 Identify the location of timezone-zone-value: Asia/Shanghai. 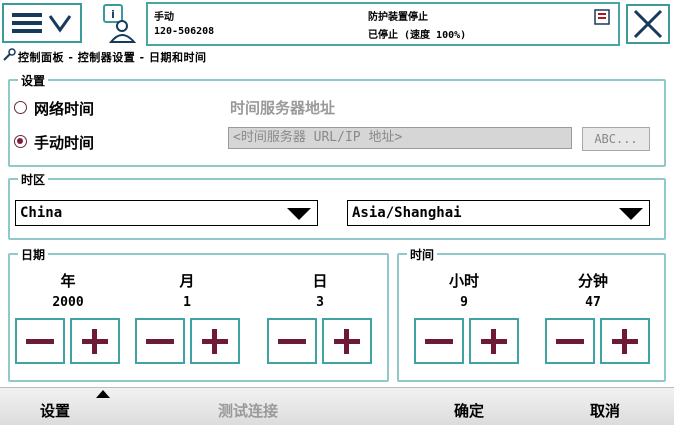
(407, 213).